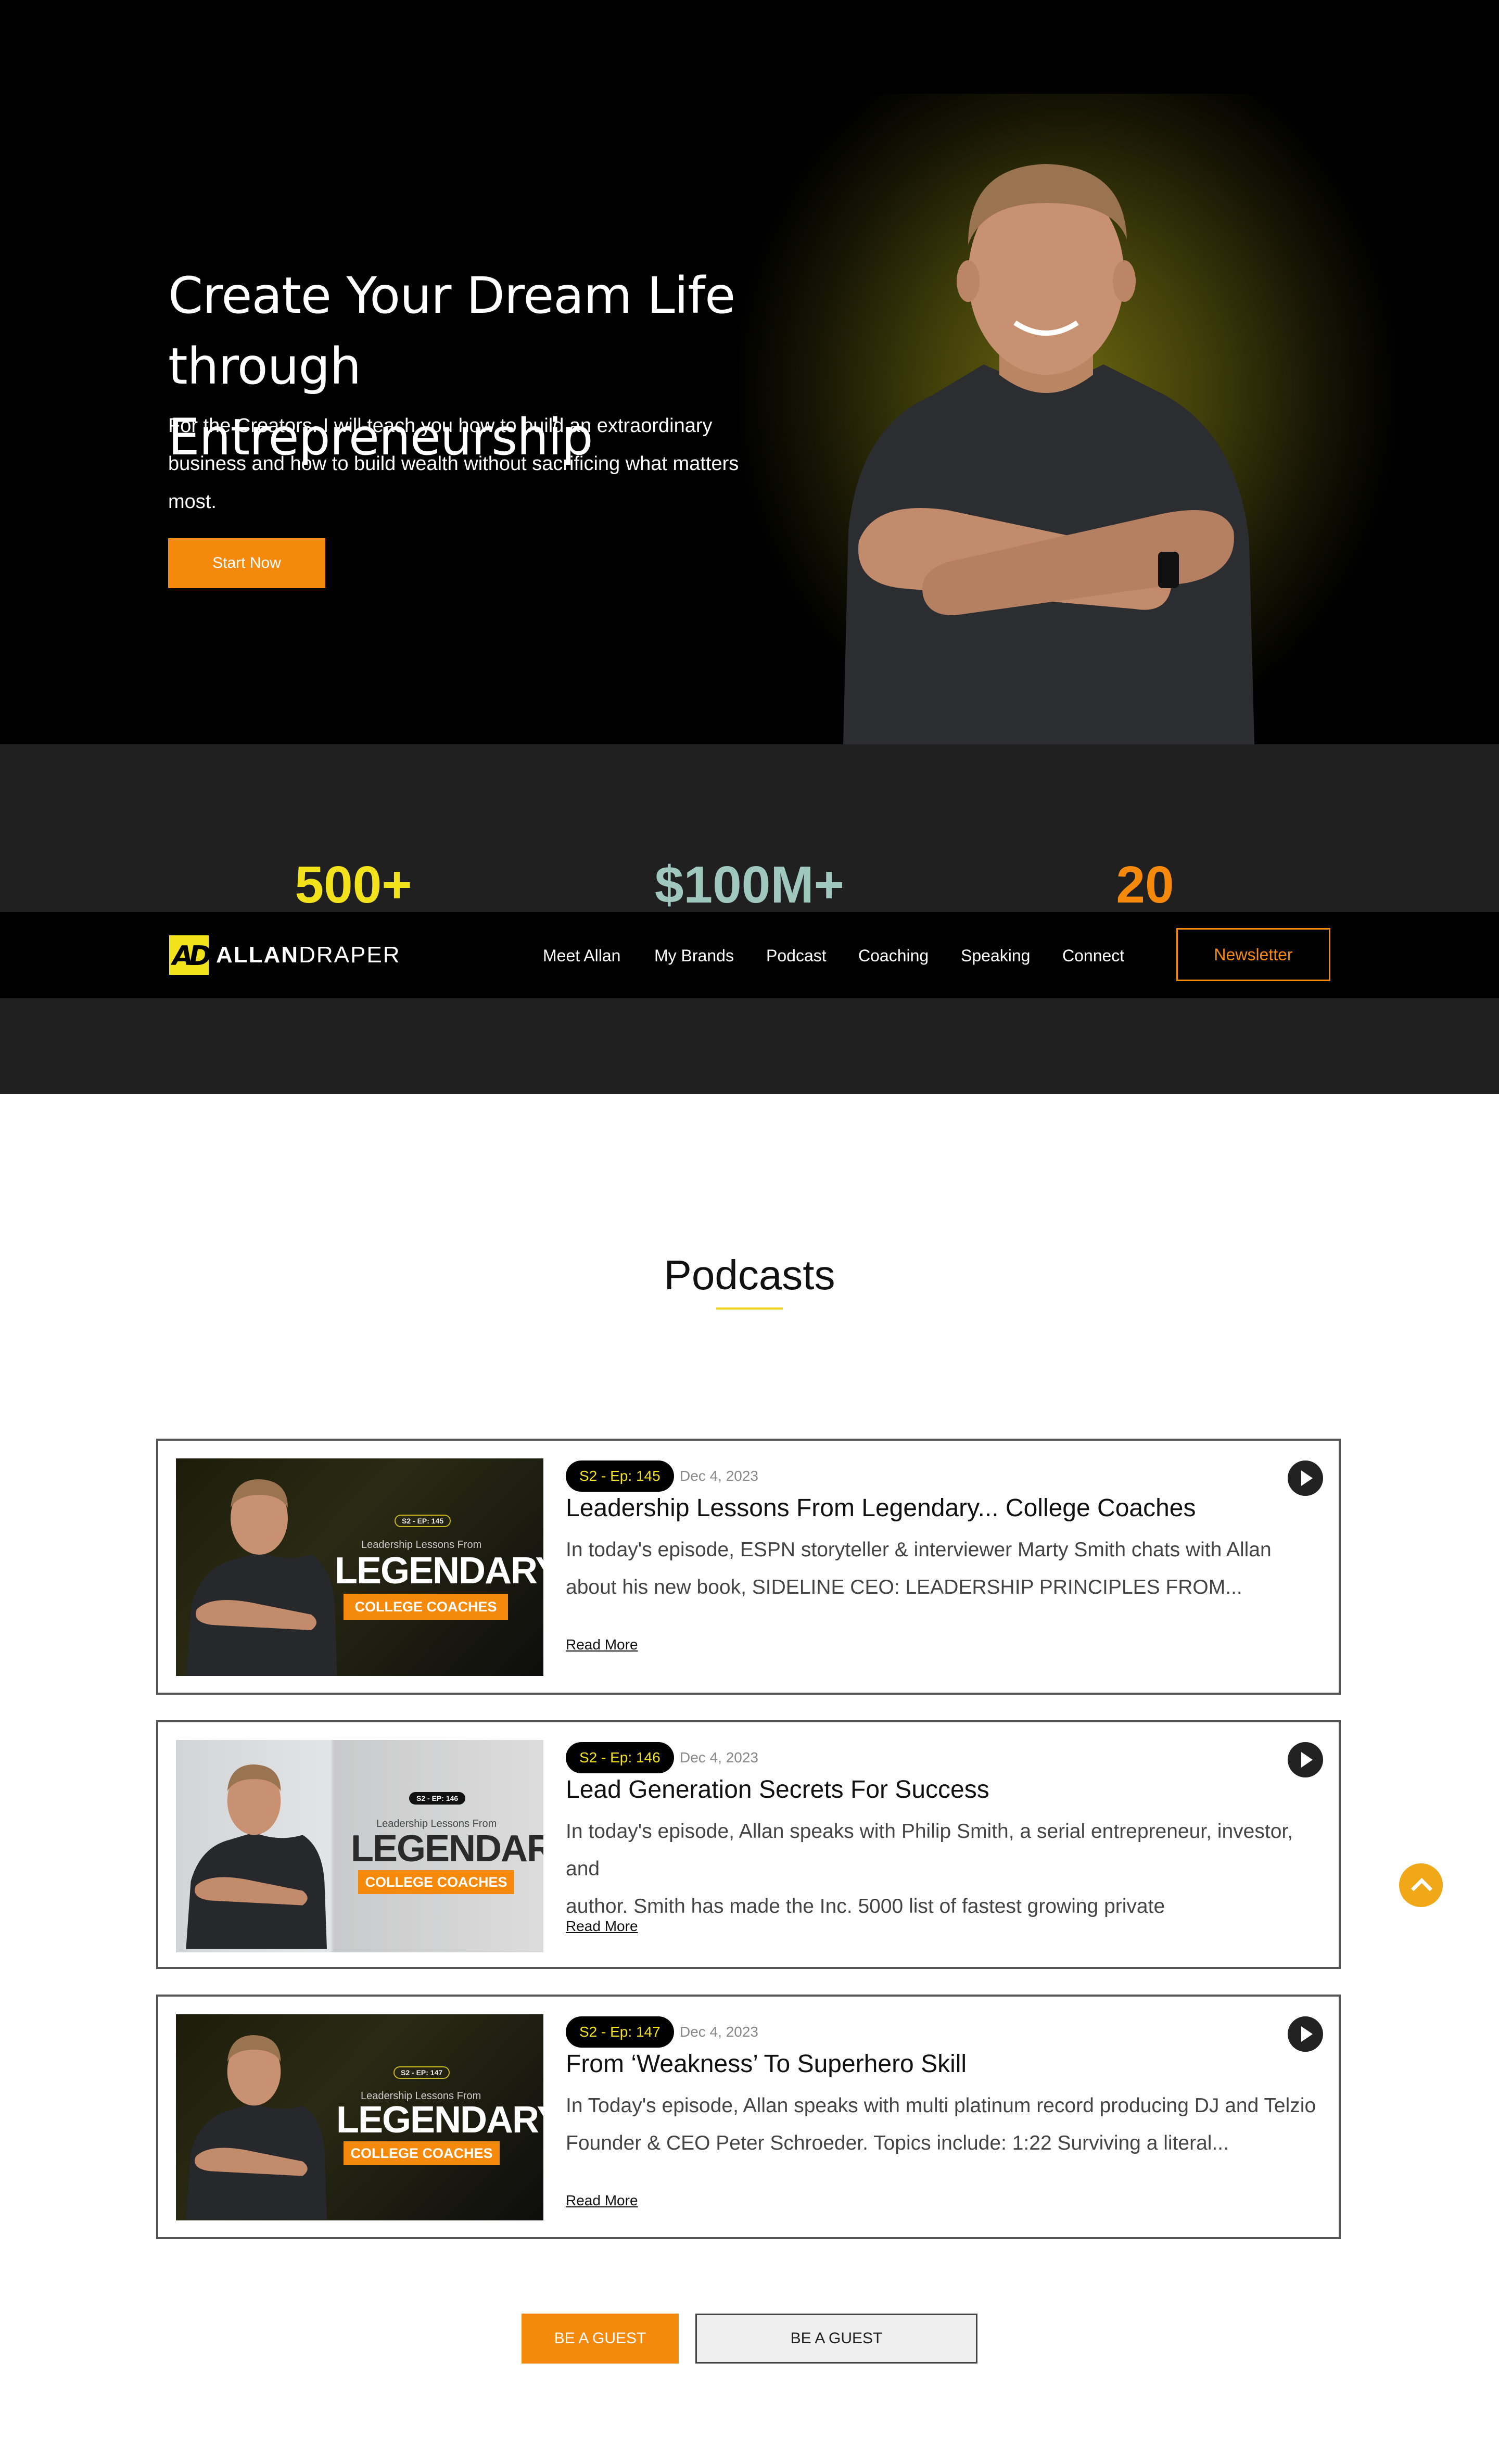 This screenshot has height=2464, width=1499. I want to click on thumbnail-episode-pill: S2 - EP: 147, so click(421, 2072).